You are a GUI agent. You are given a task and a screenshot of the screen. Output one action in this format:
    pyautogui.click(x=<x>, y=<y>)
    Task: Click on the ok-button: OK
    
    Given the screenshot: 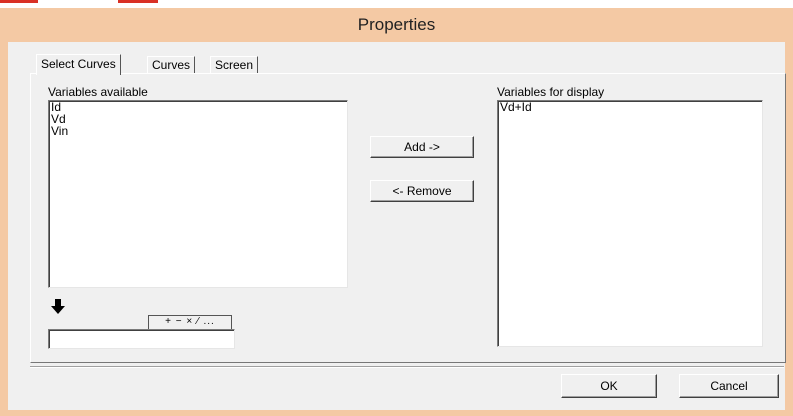 What is the action you would take?
    pyautogui.click(x=609, y=386)
    